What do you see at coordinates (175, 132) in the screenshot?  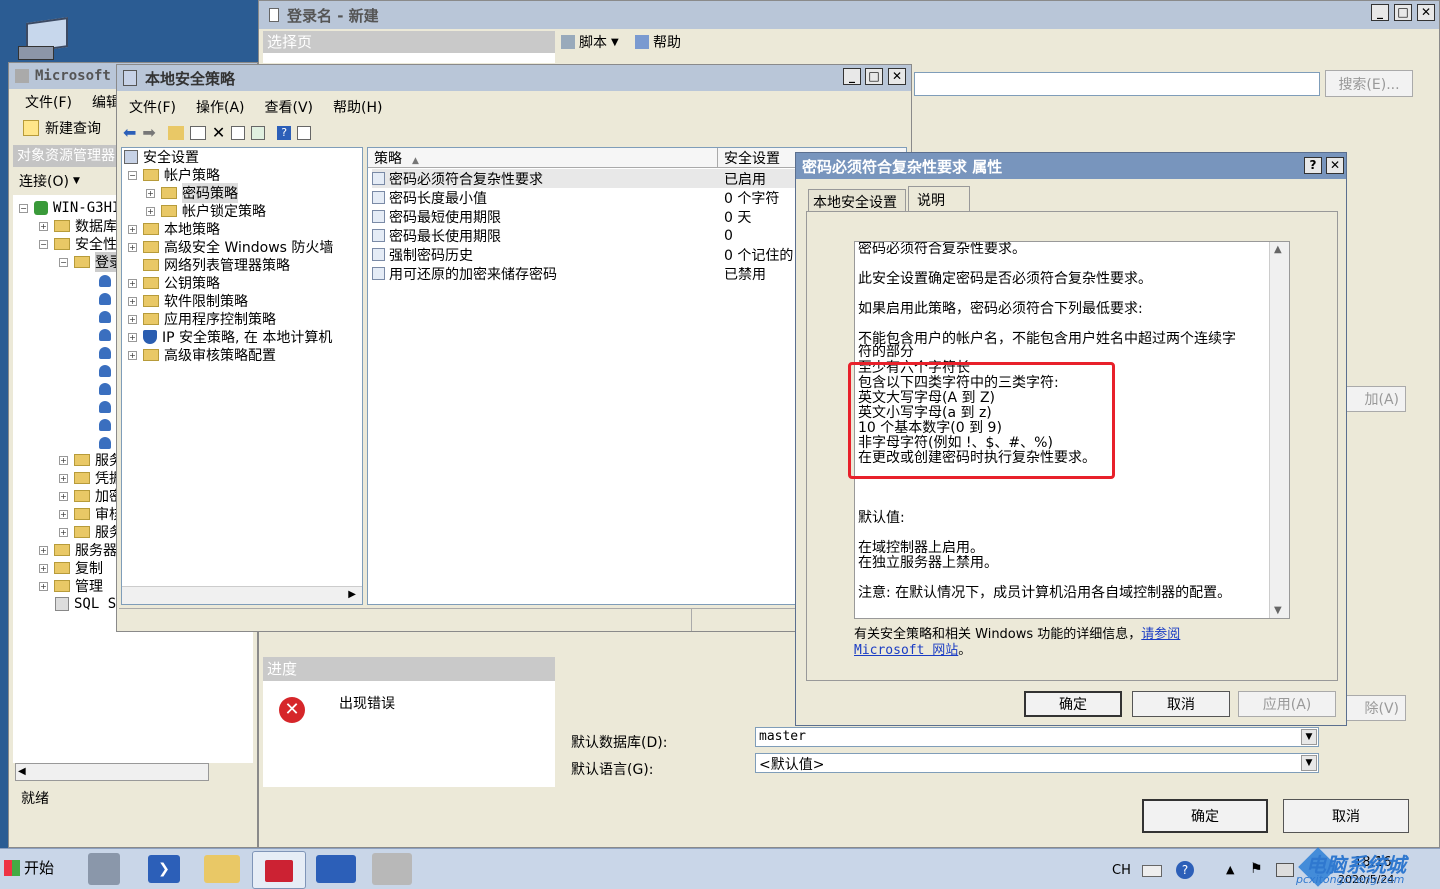 I see `up-folder-icon` at bounding box center [175, 132].